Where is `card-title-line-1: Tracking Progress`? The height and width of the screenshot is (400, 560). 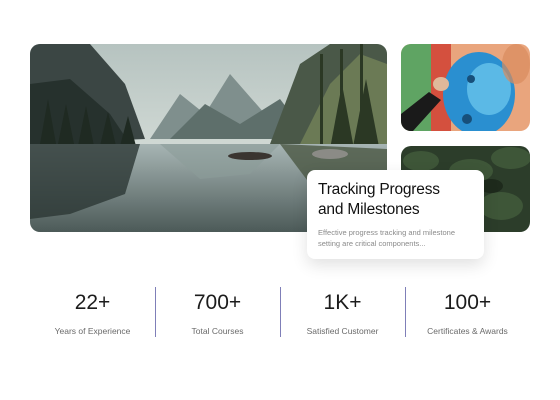 card-title-line-1: Tracking Progress is located at coordinates (379, 189).